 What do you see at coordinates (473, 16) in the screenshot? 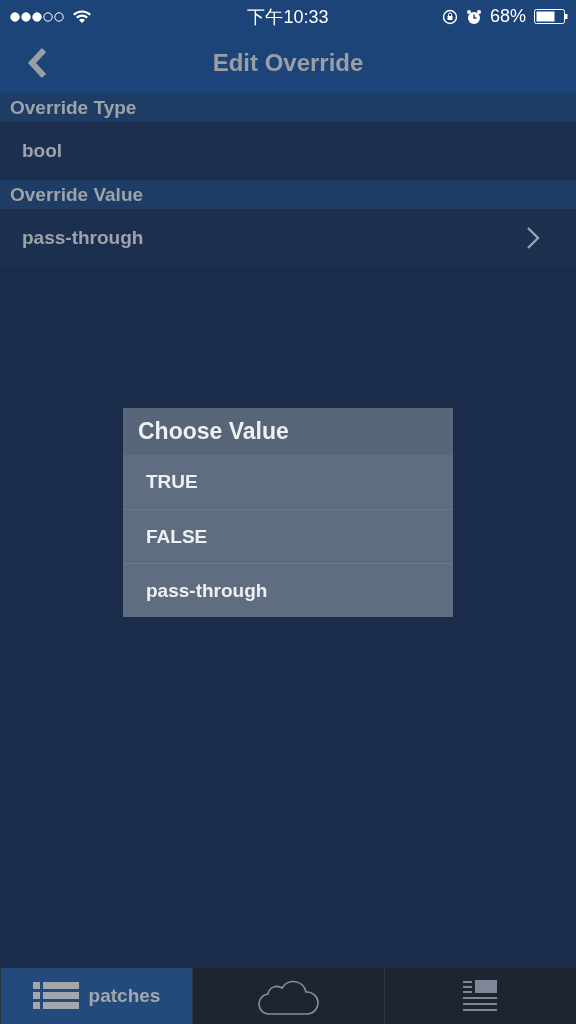
I see `alarm-icon` at bounding box center [473, 16].